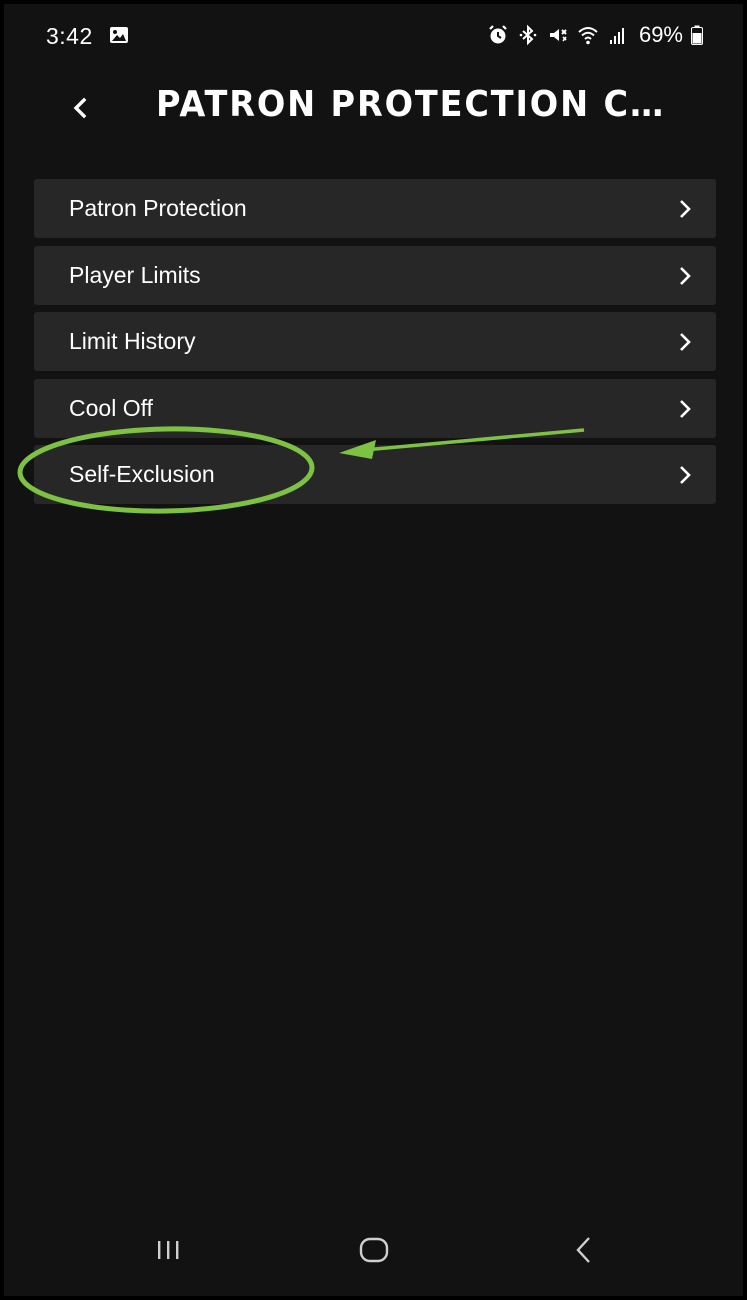 The height and width of the screenshot is (1300, 747). Describe the element at coordinates (132, 341) in the screenshot. I see `menu-item-label: Limit History` at that location.